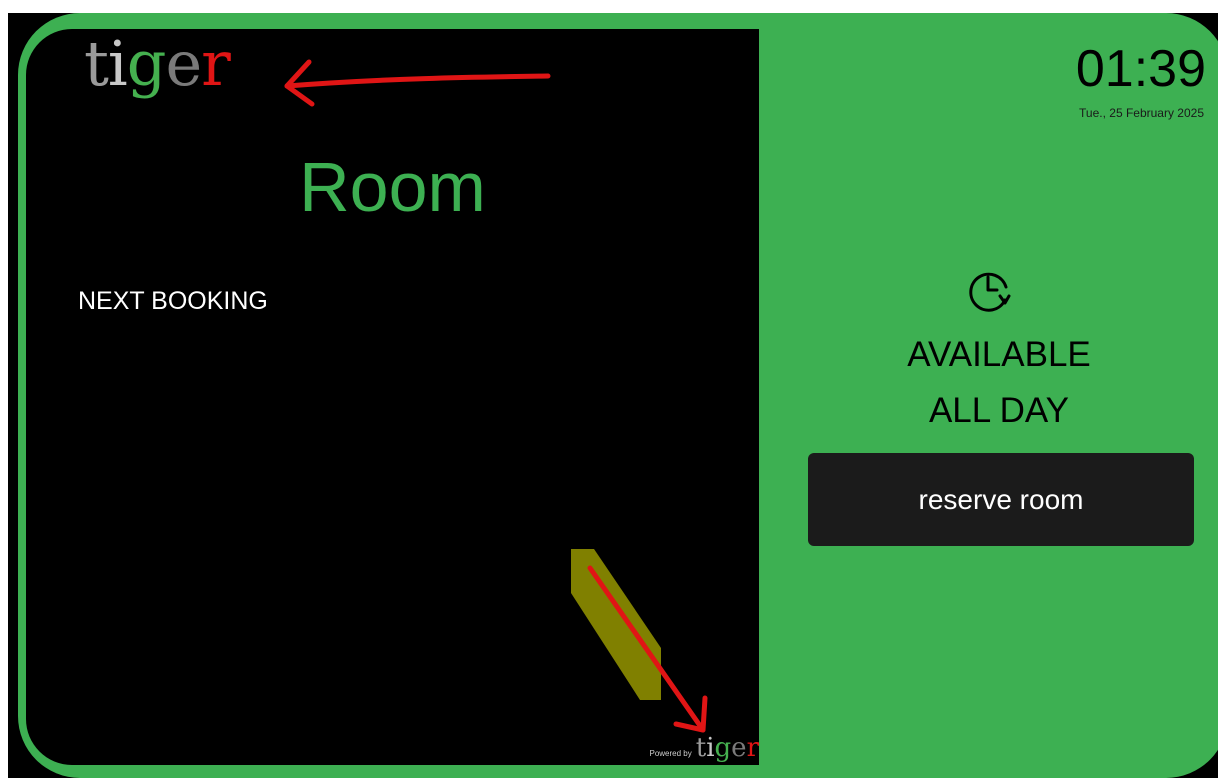 The height and width of the screenshot is (778, 1218). Describe the element at coordinates (417, 81) in the screenshot. I see `arrow-to-logo` at that location.